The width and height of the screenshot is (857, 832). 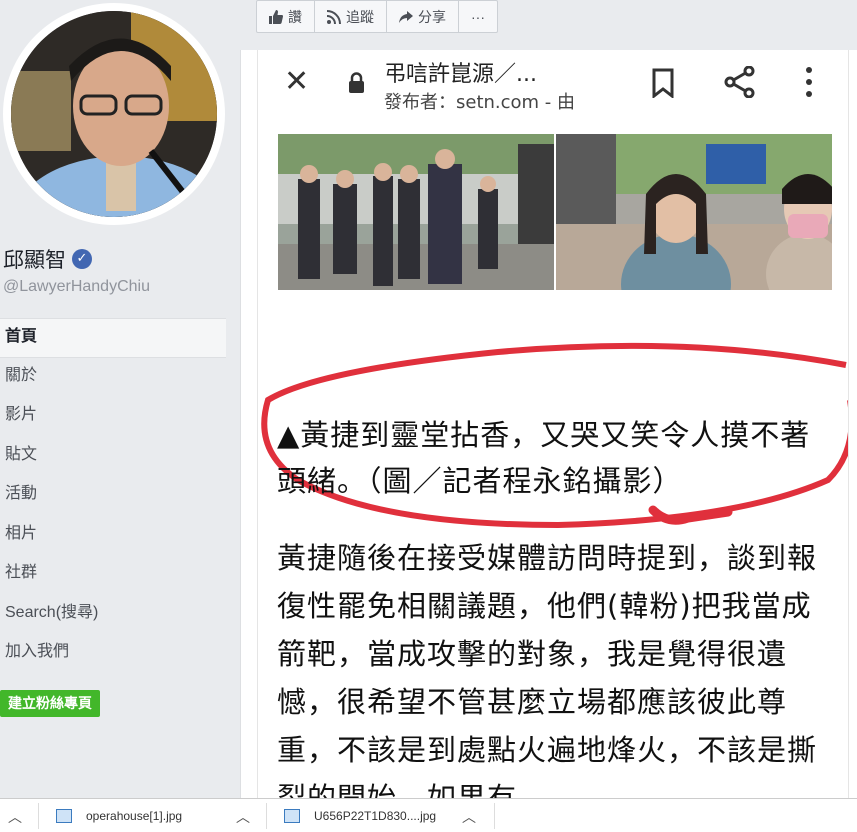 What do you see at coordinates (553, 84) in the screenshot?
I see `mobile-browser-bar: ✕ 弔唁許崑源／... 發布者：setn.com - 由` at bounding box center [553, 84].